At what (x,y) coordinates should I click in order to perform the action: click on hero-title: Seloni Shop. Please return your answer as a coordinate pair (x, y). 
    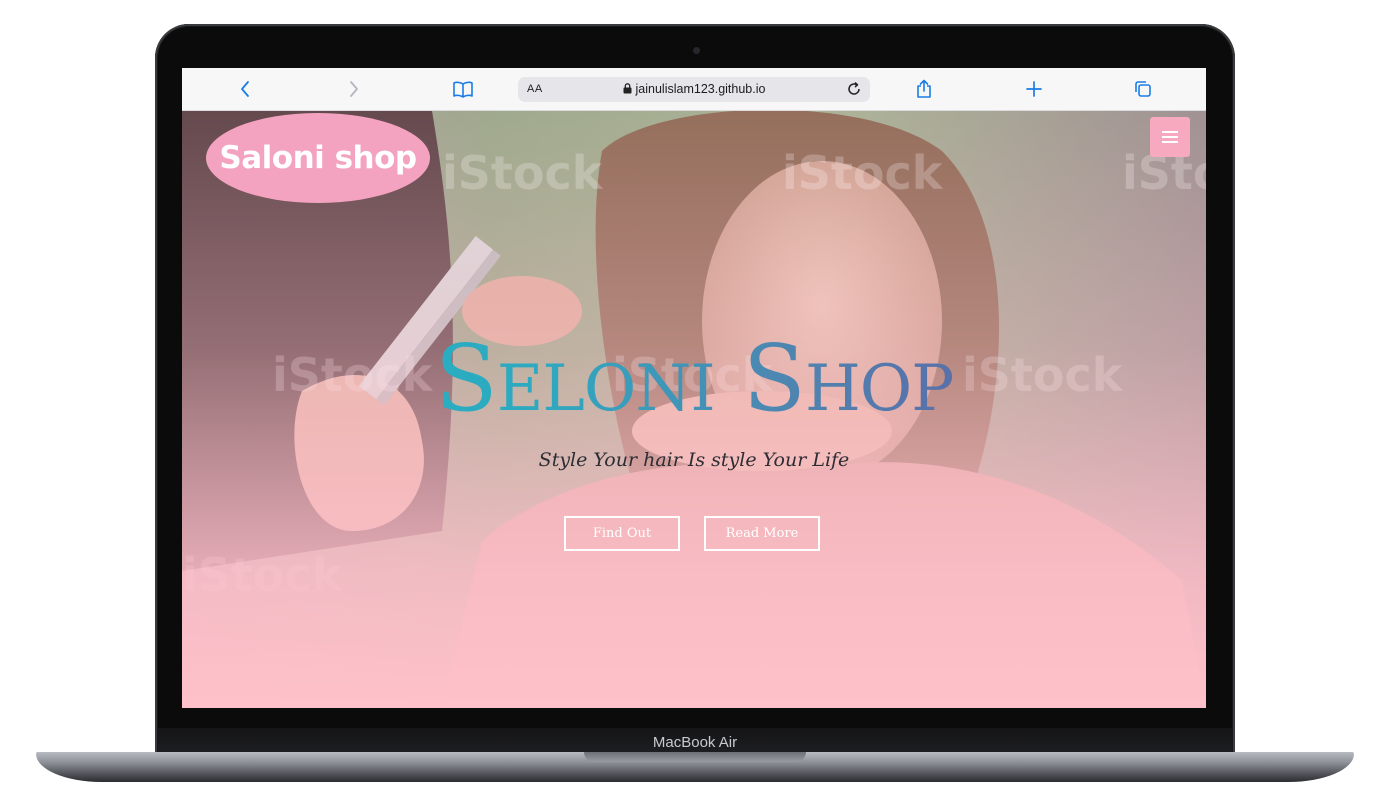
    Looking at the image, I should click on (694, 379).